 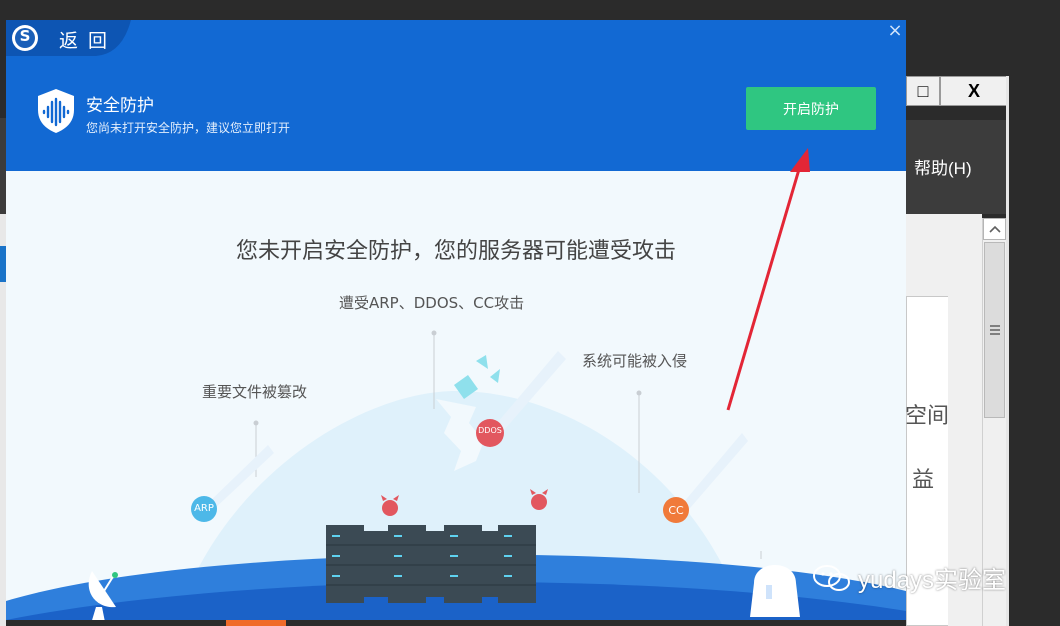 I want to click on badge-ddos: DDOS, so click(x=490, y=430).